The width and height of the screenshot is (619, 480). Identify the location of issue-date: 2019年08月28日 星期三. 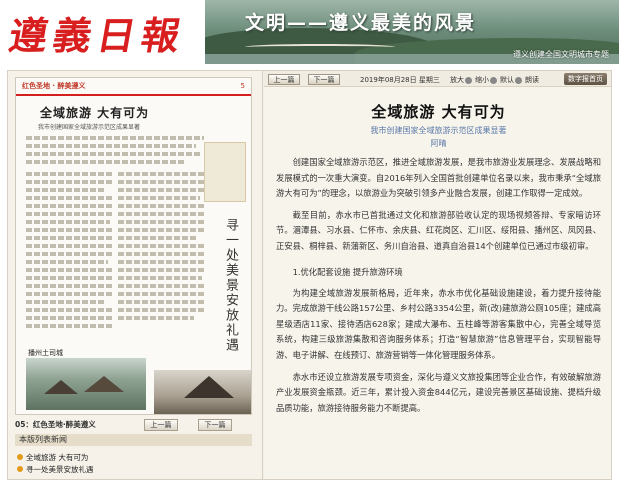
(400, 80).